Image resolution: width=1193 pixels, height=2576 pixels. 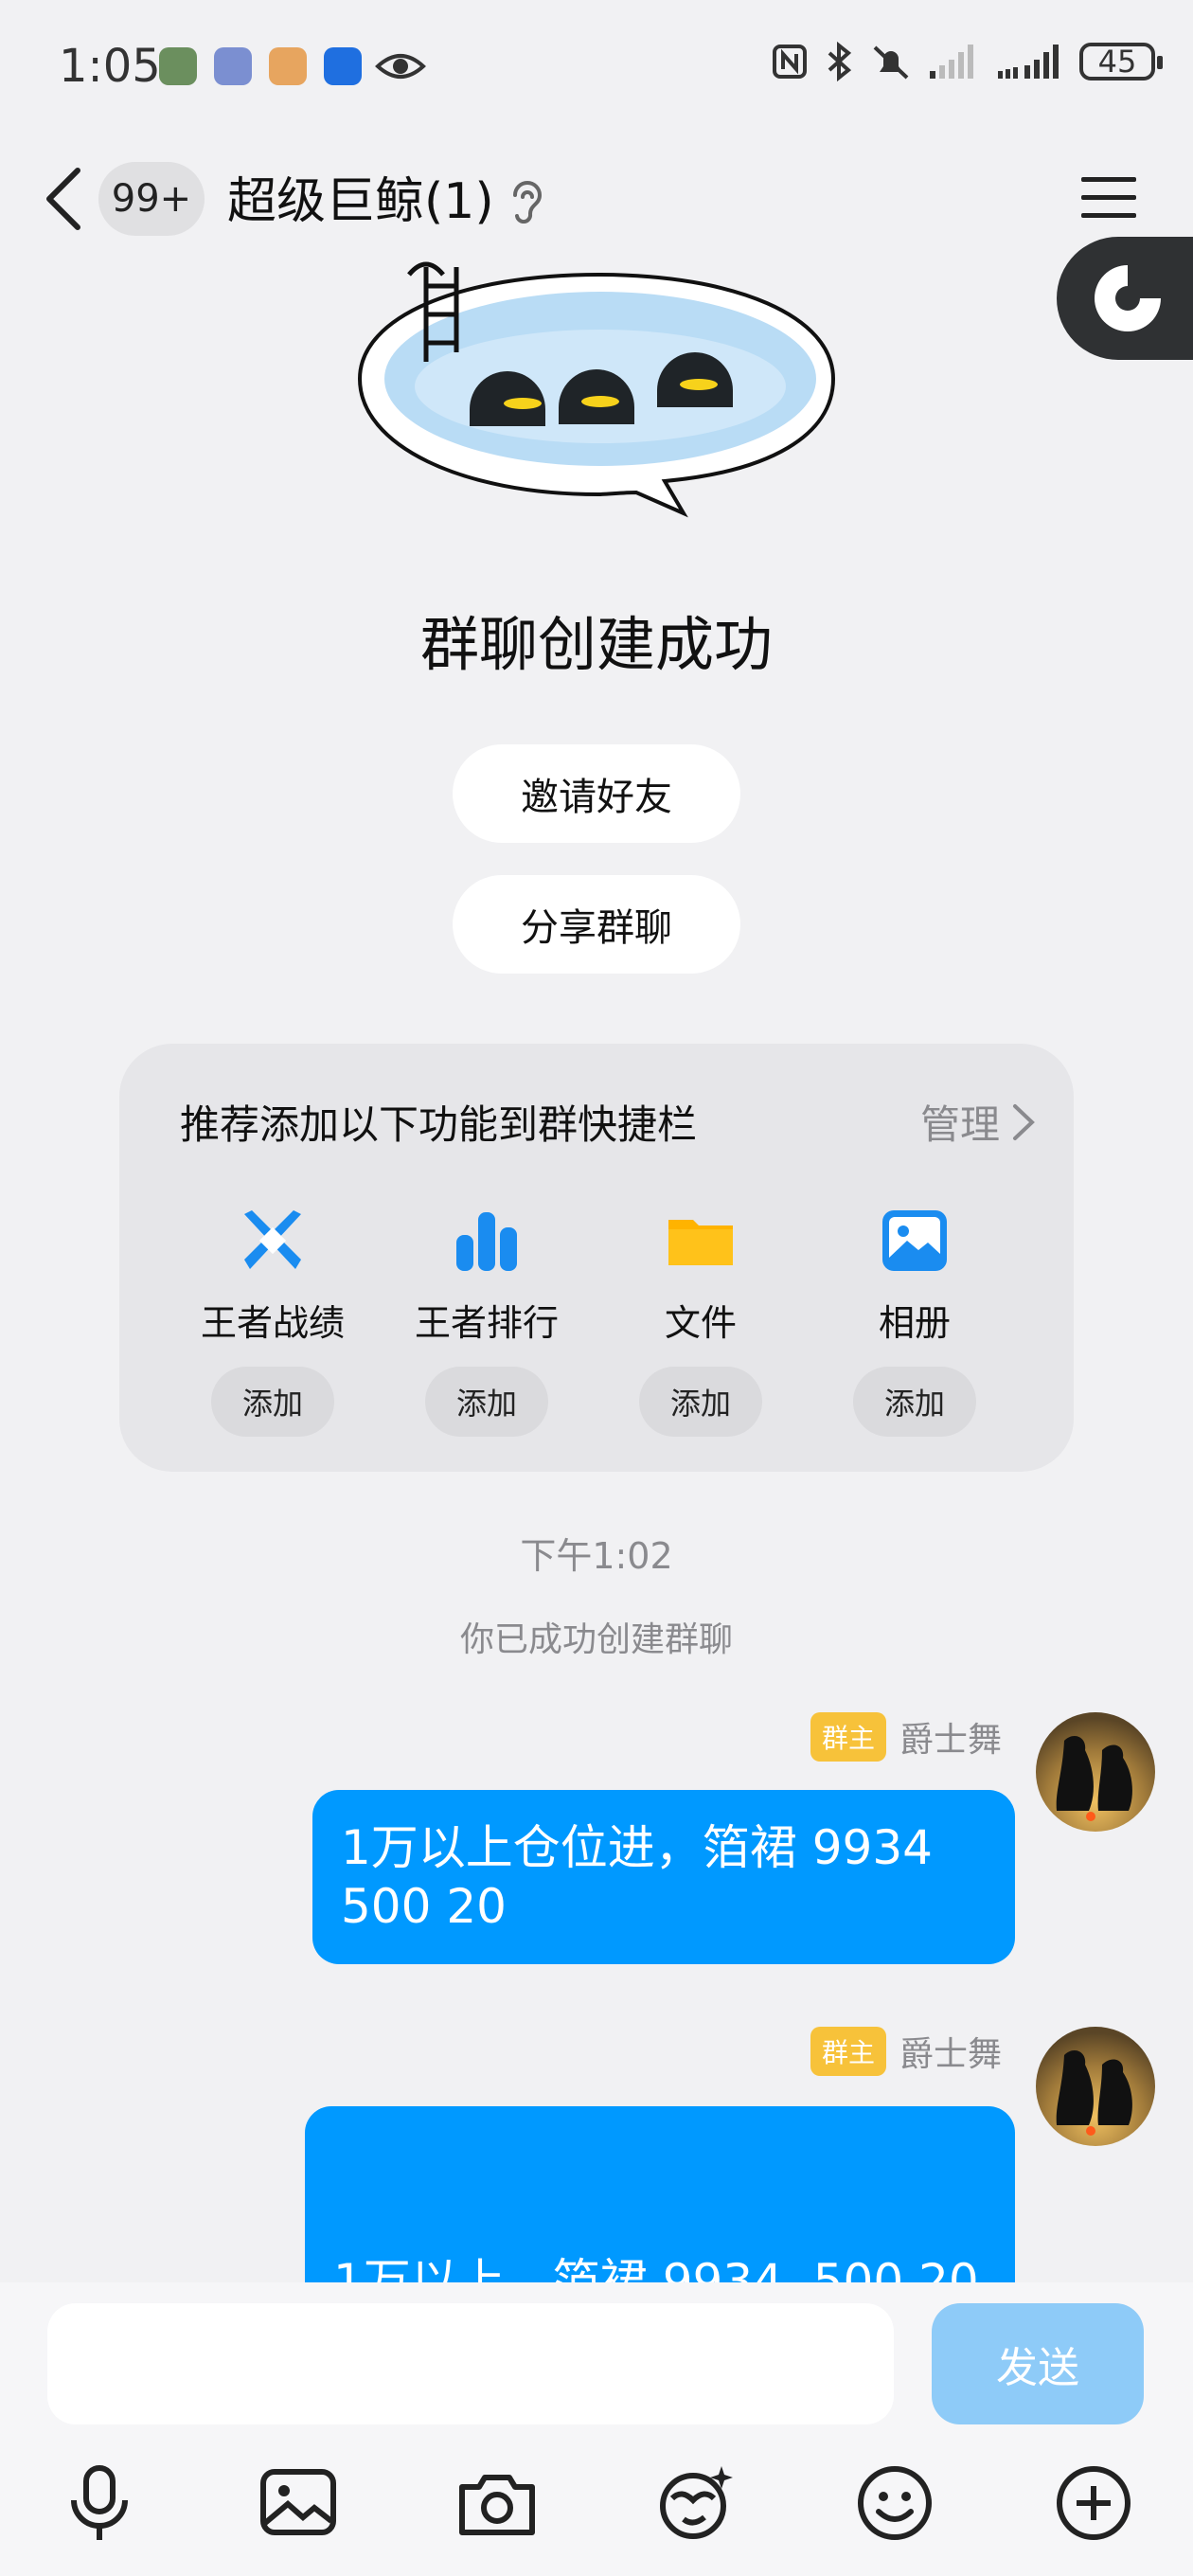 I want to click on back-arrow-icon, so click(x=62, y=199).